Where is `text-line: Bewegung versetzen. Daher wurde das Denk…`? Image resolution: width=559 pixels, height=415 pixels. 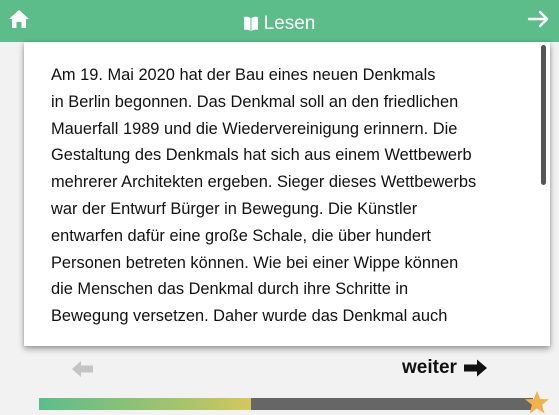 text-line: Bewegung versetzen. Daher wurde das Denk… is located at coordinates (249, 316).